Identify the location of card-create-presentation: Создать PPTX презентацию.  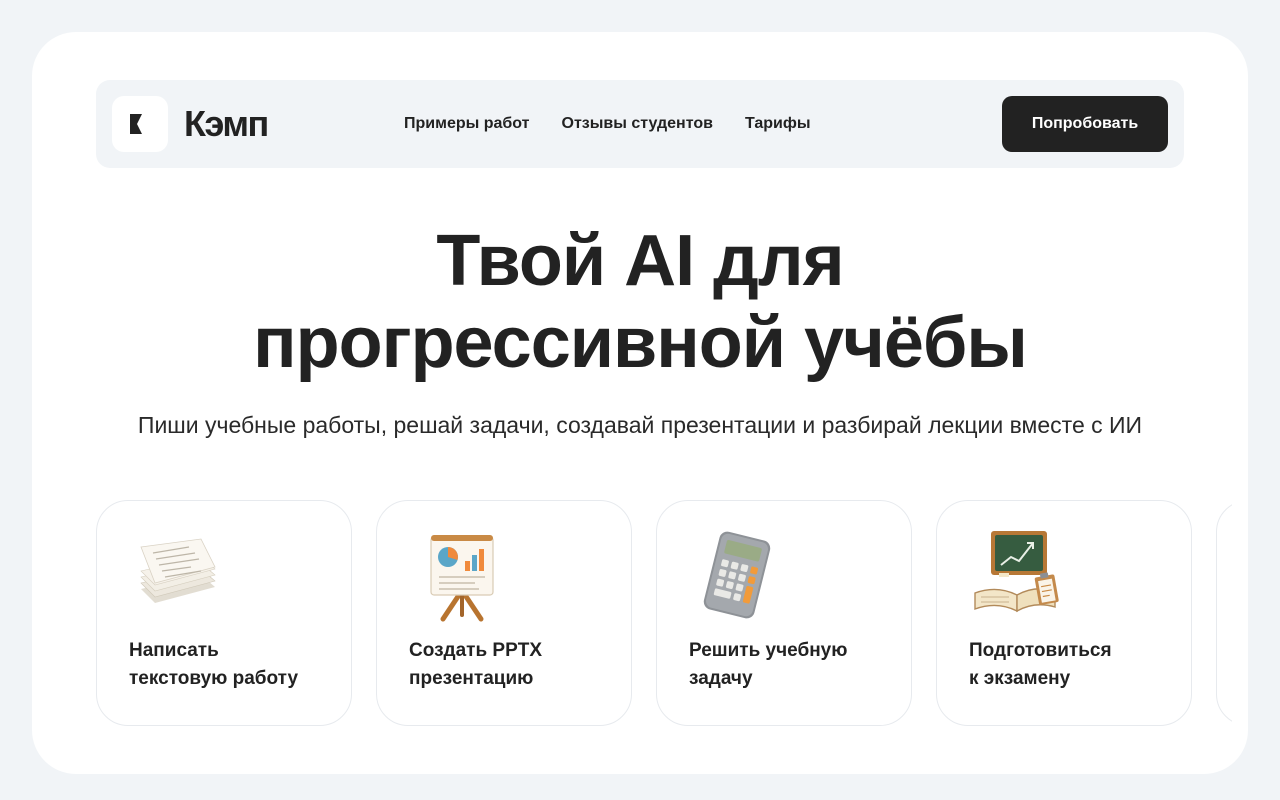
(504, 613).